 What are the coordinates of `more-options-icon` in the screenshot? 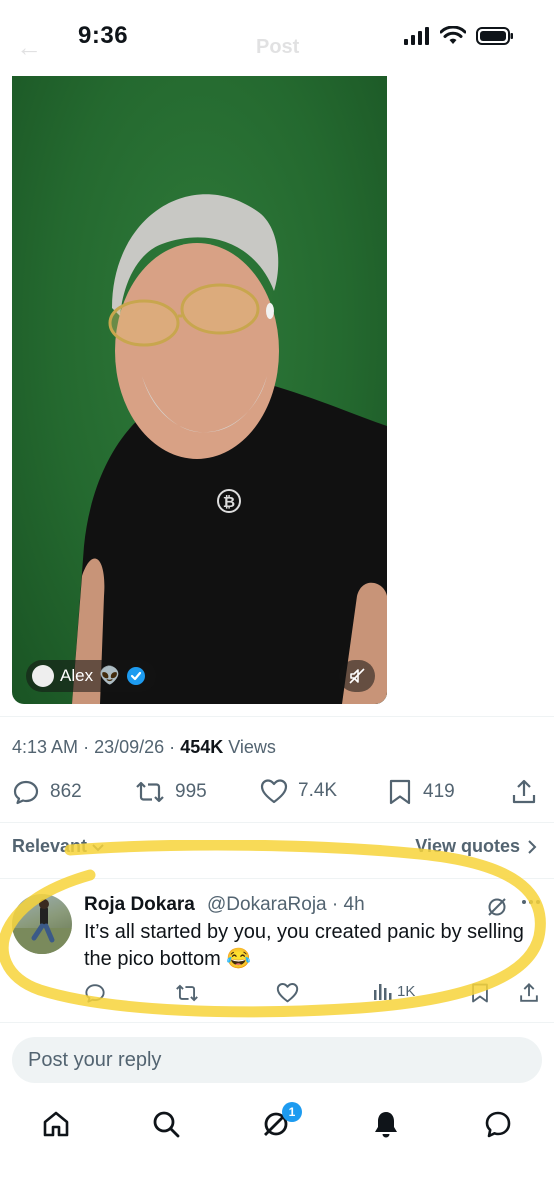 It's located at (531, 904).